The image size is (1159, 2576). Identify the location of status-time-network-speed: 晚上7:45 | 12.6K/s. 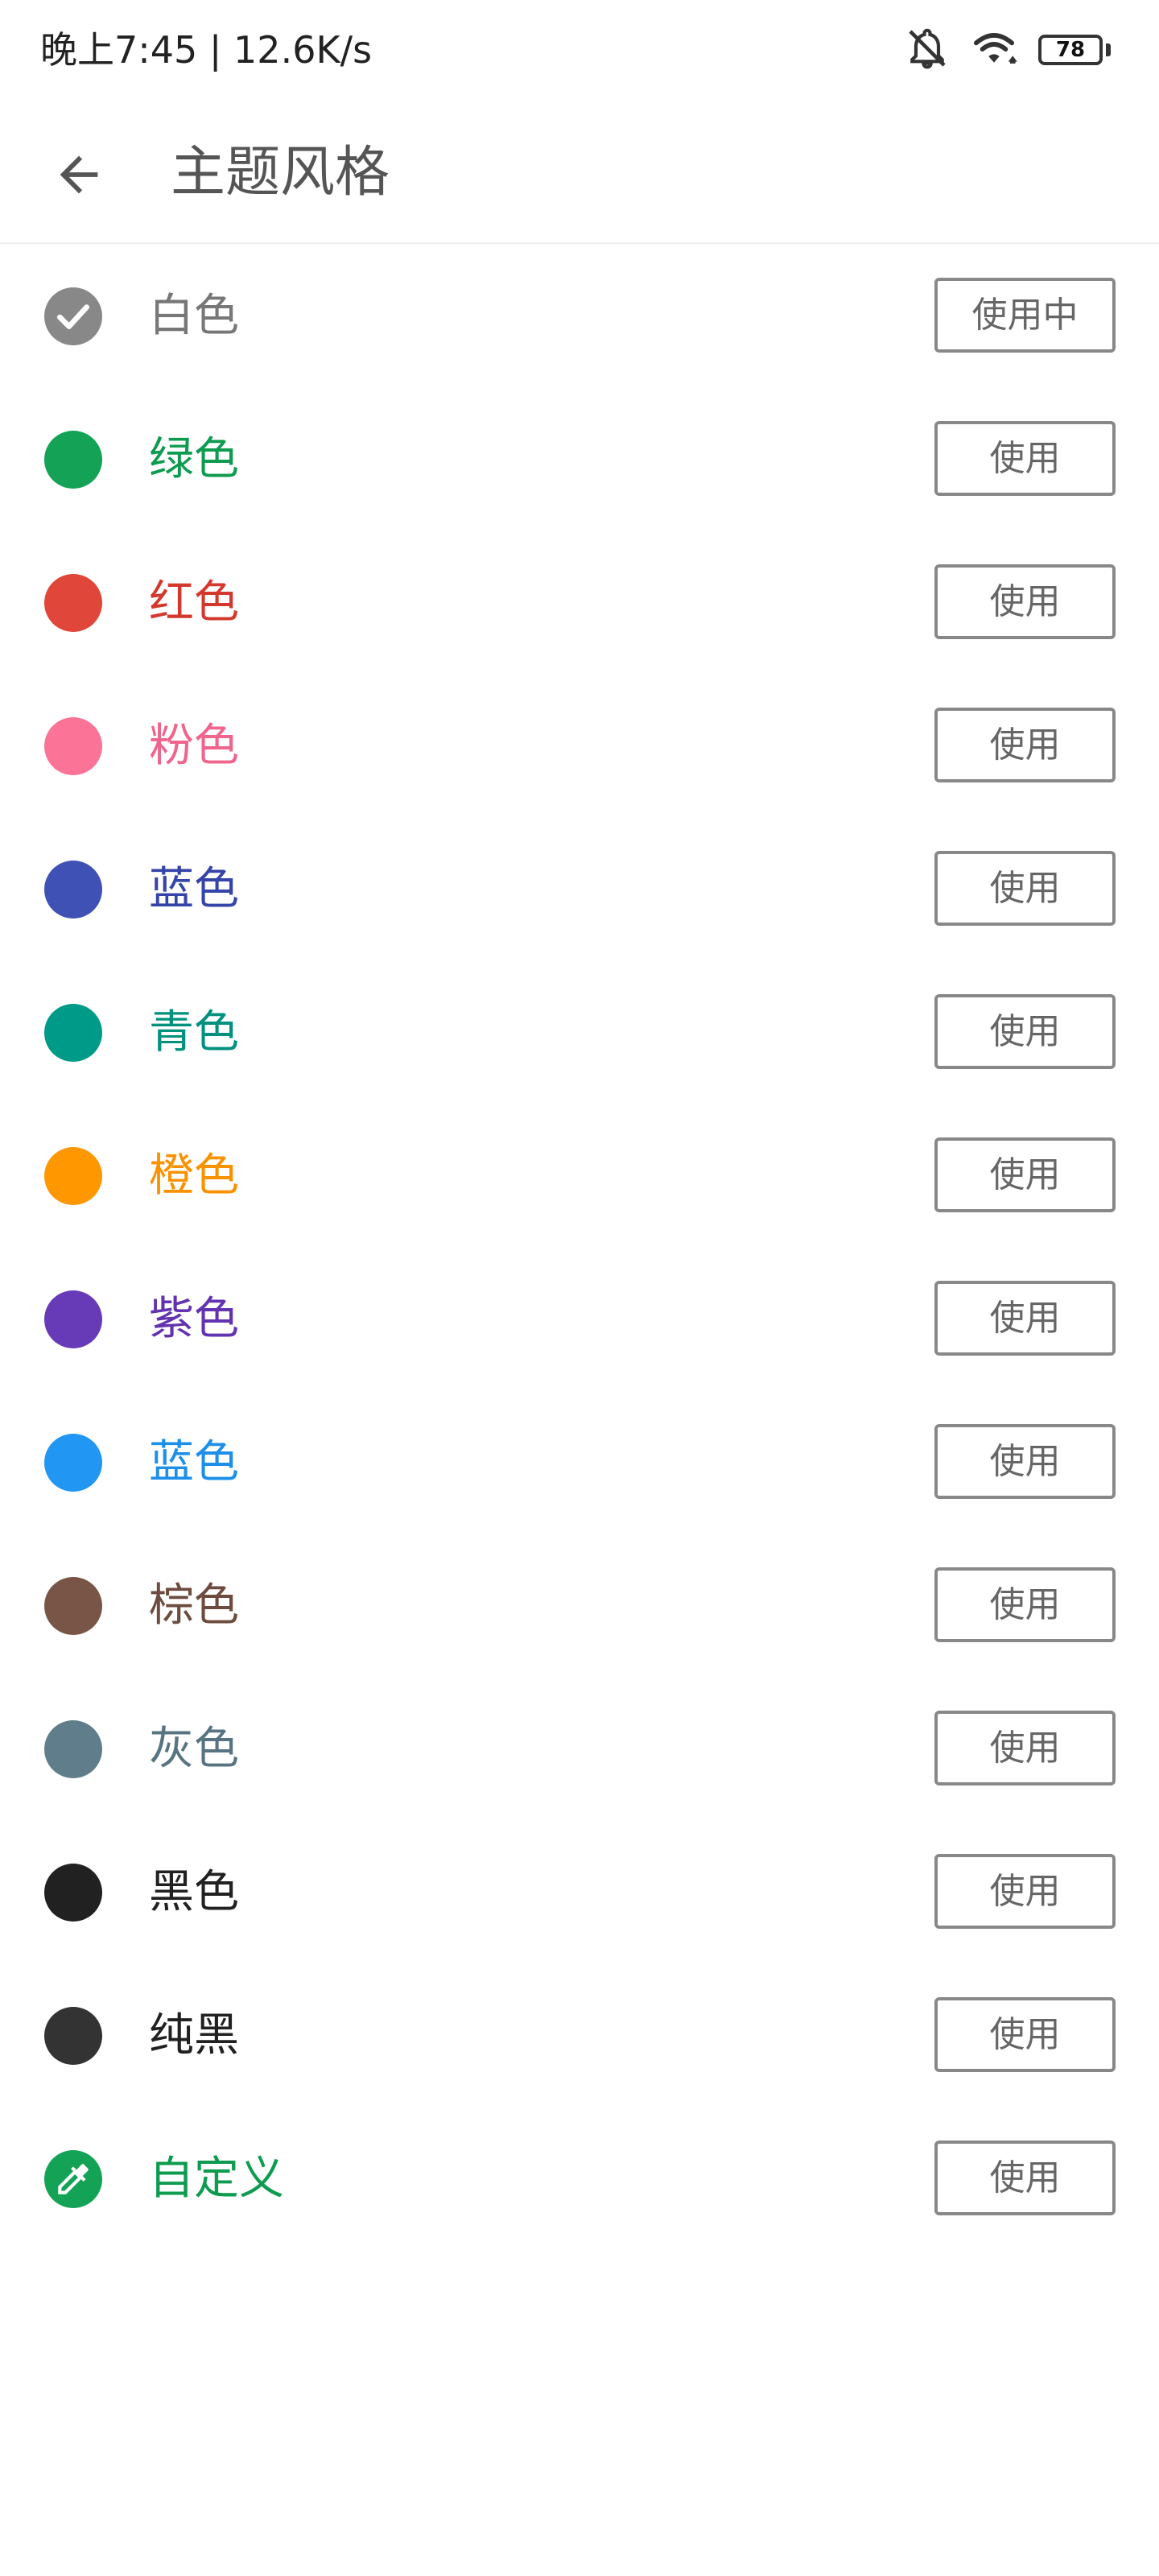
(206, 50).